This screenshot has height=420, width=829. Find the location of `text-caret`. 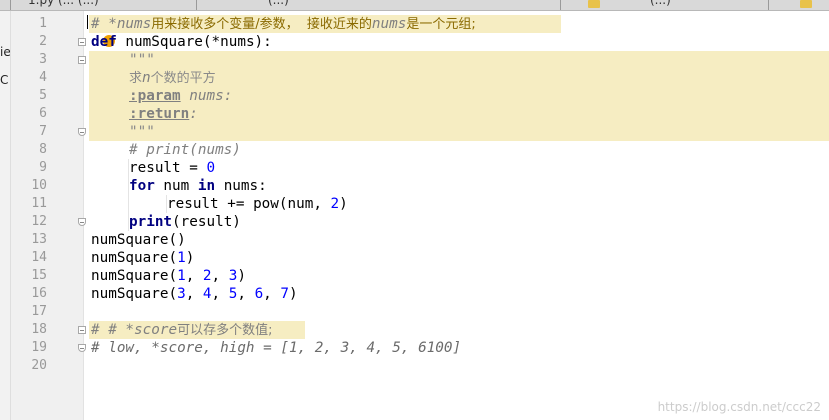

text-caret is located at coordinates (87, 22).